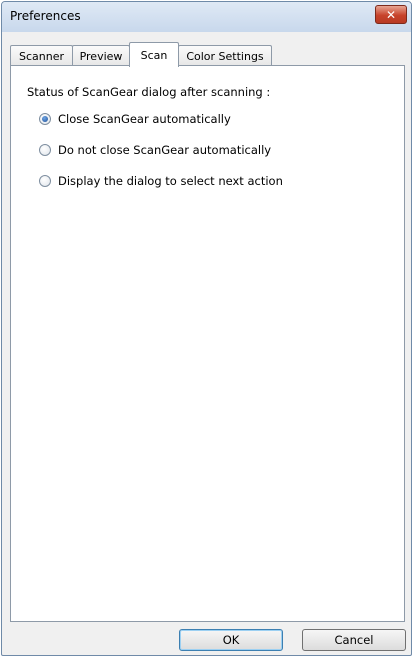 Image resolution: width=415 pixels, height=658 pixels. I want to click on radio-label: Close ScanGear automatically, so click(144, 119).